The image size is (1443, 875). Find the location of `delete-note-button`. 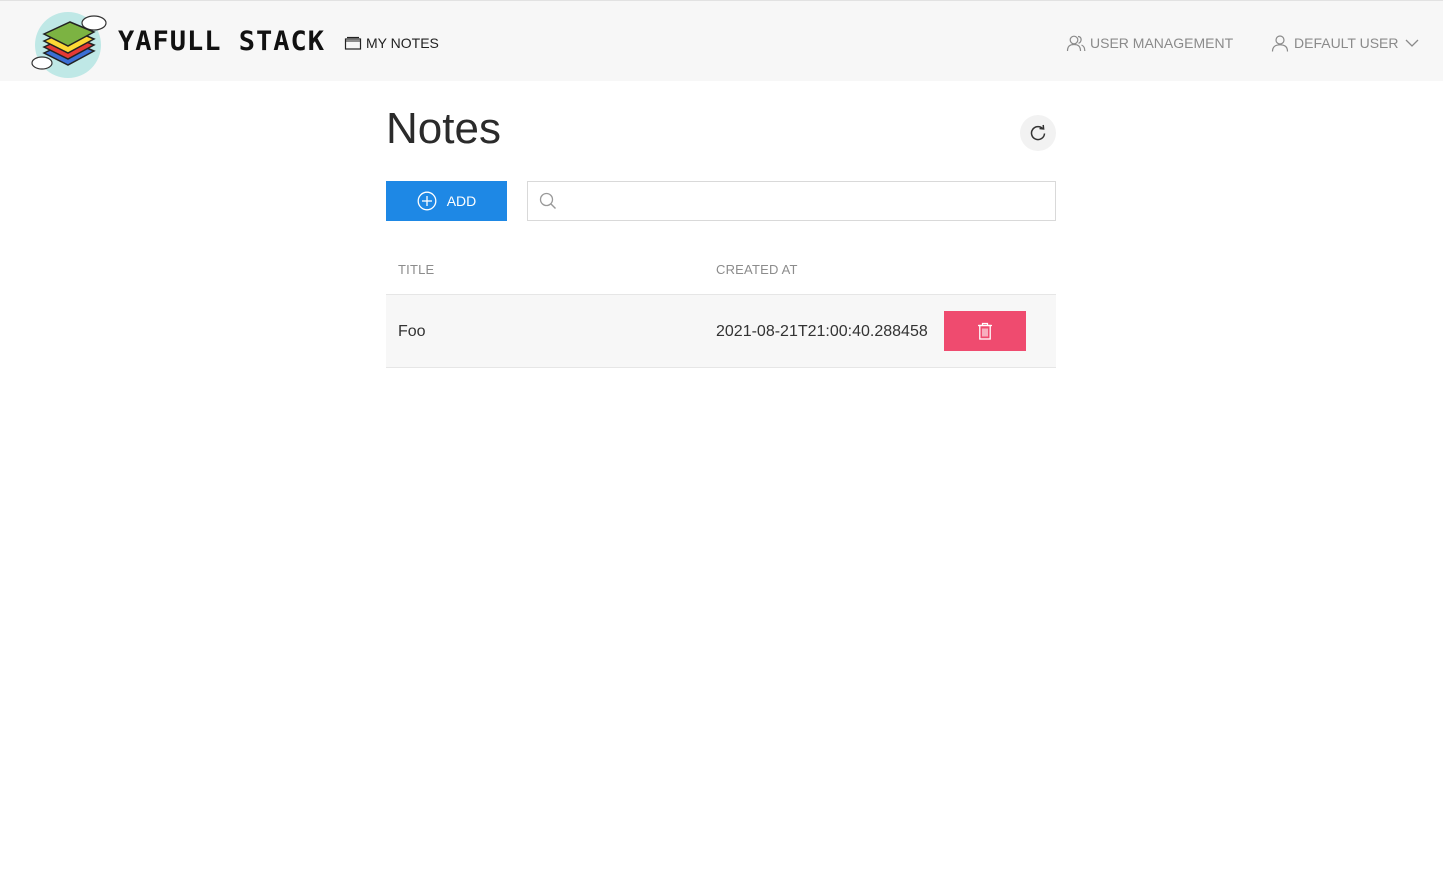

delete-note-button is located at coordinates (985, 331).